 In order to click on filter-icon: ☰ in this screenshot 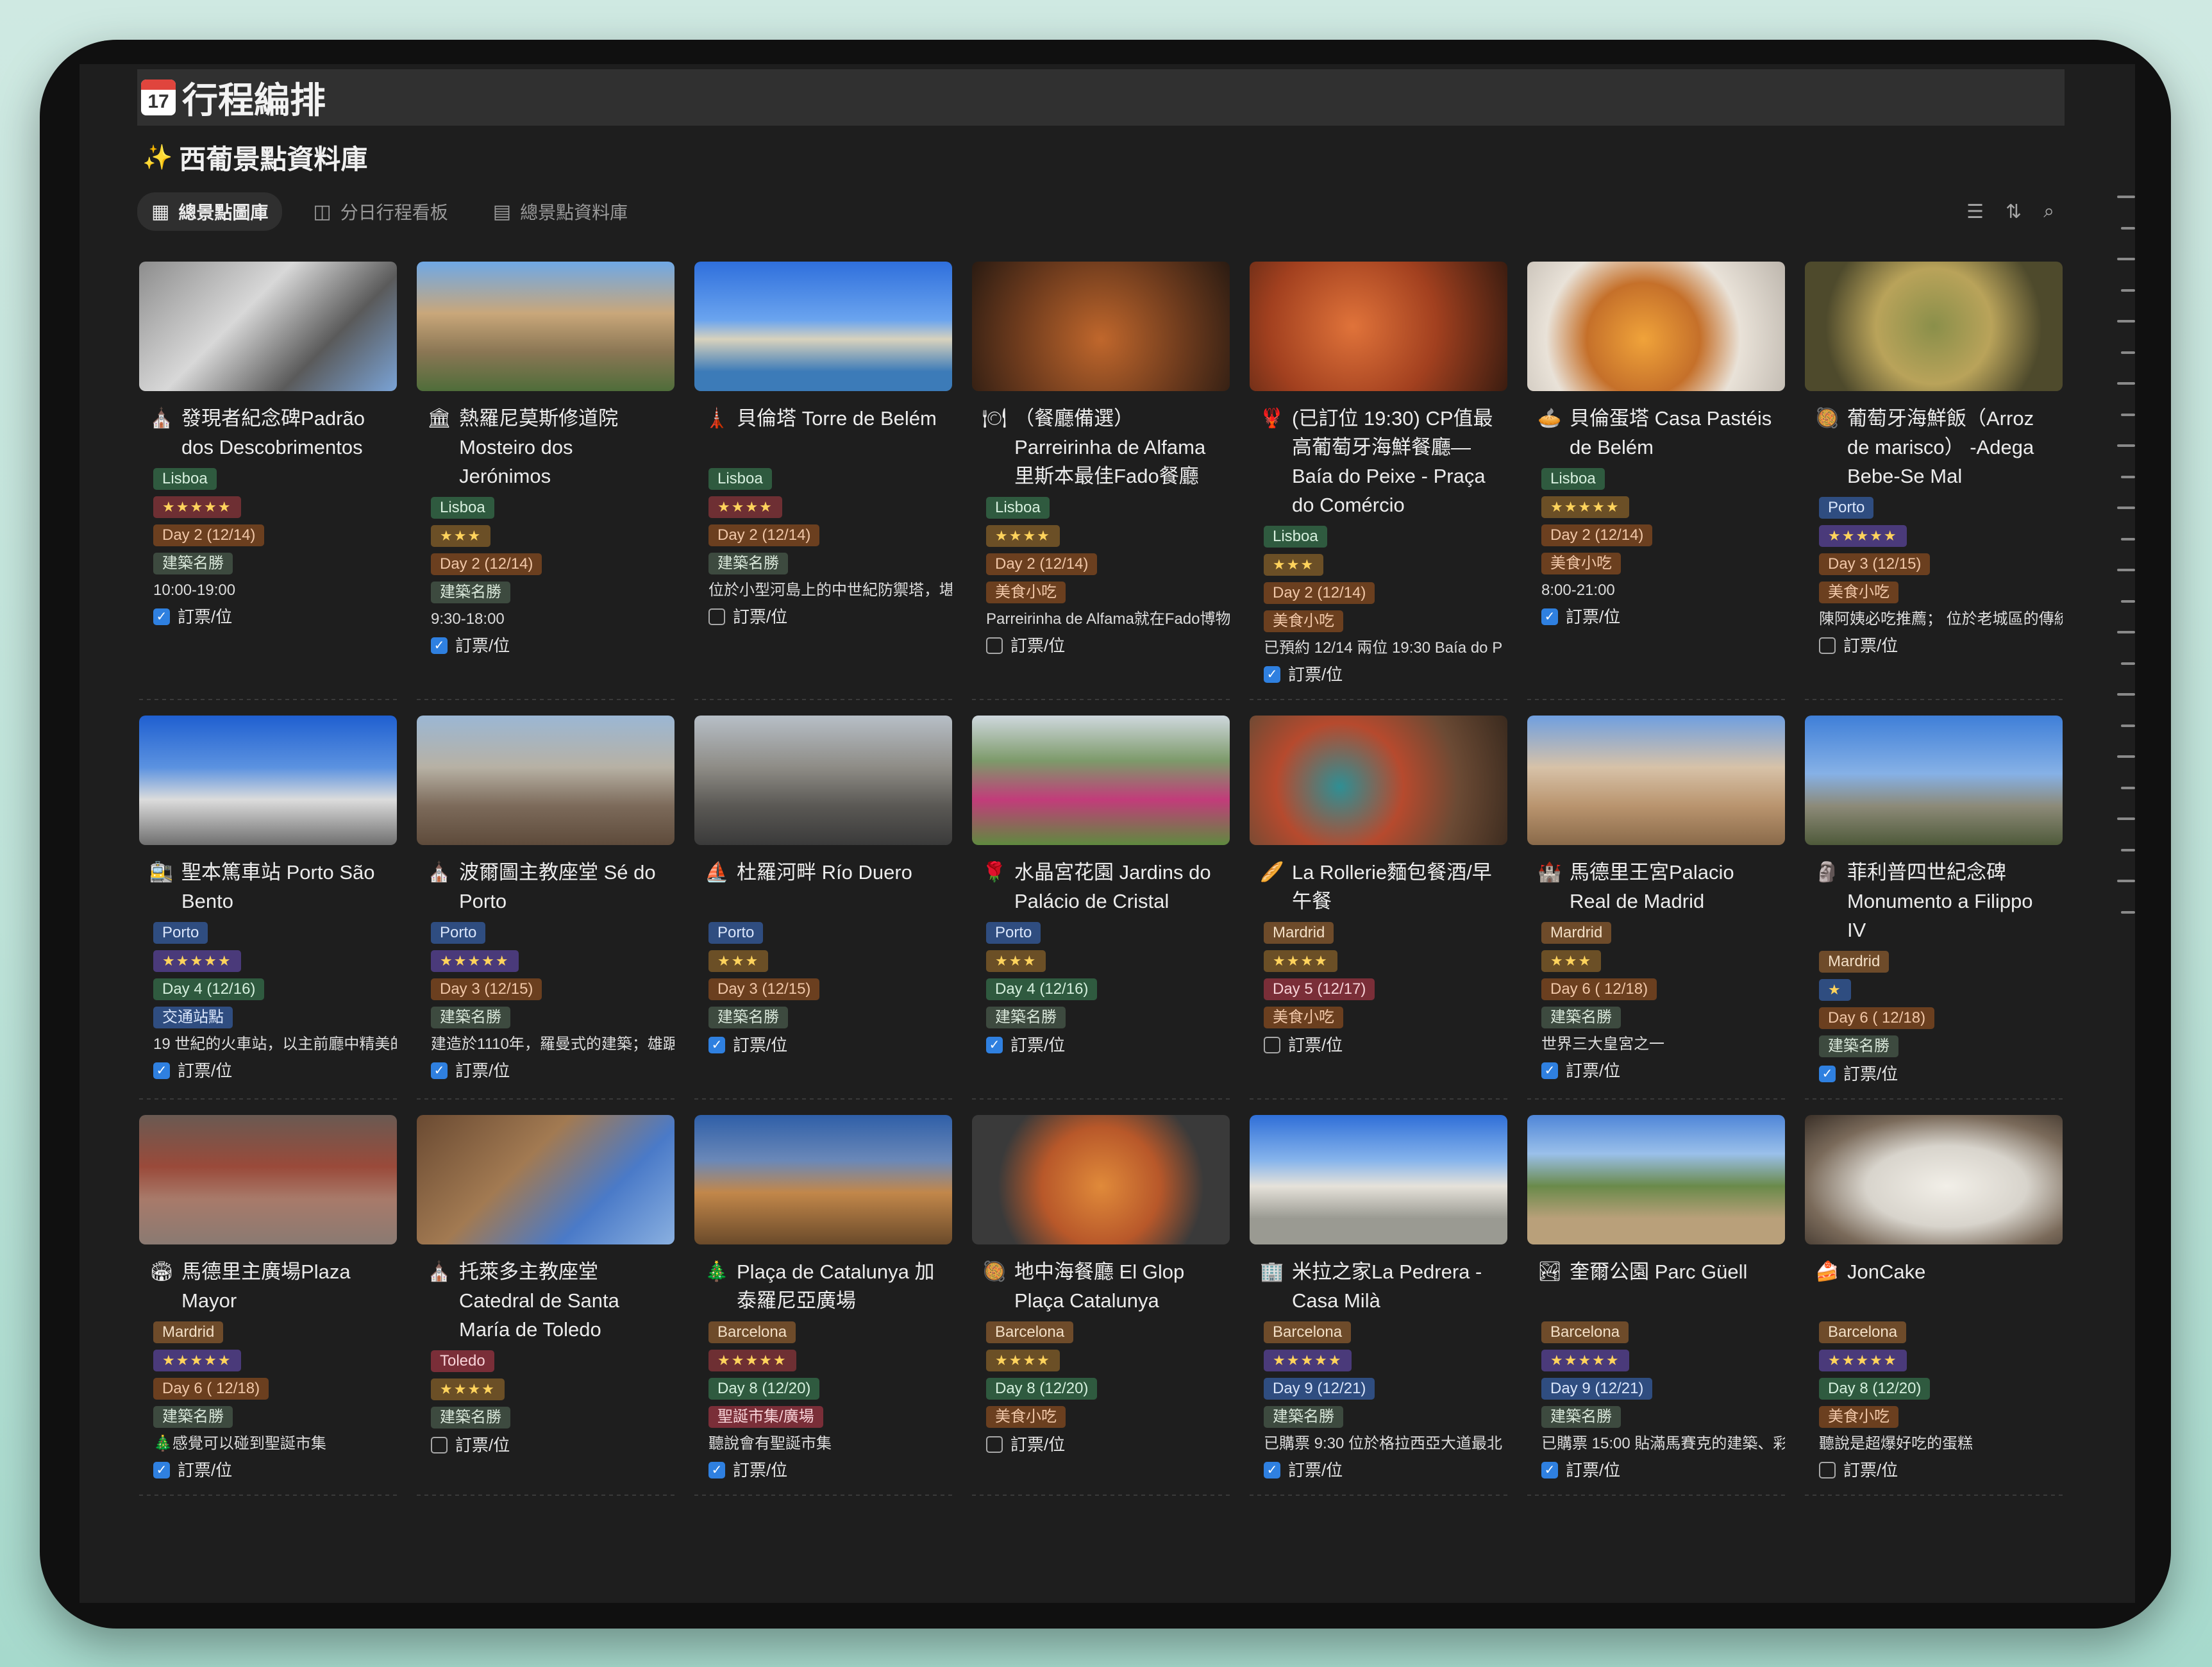, I will do `click(1975, 212)`.